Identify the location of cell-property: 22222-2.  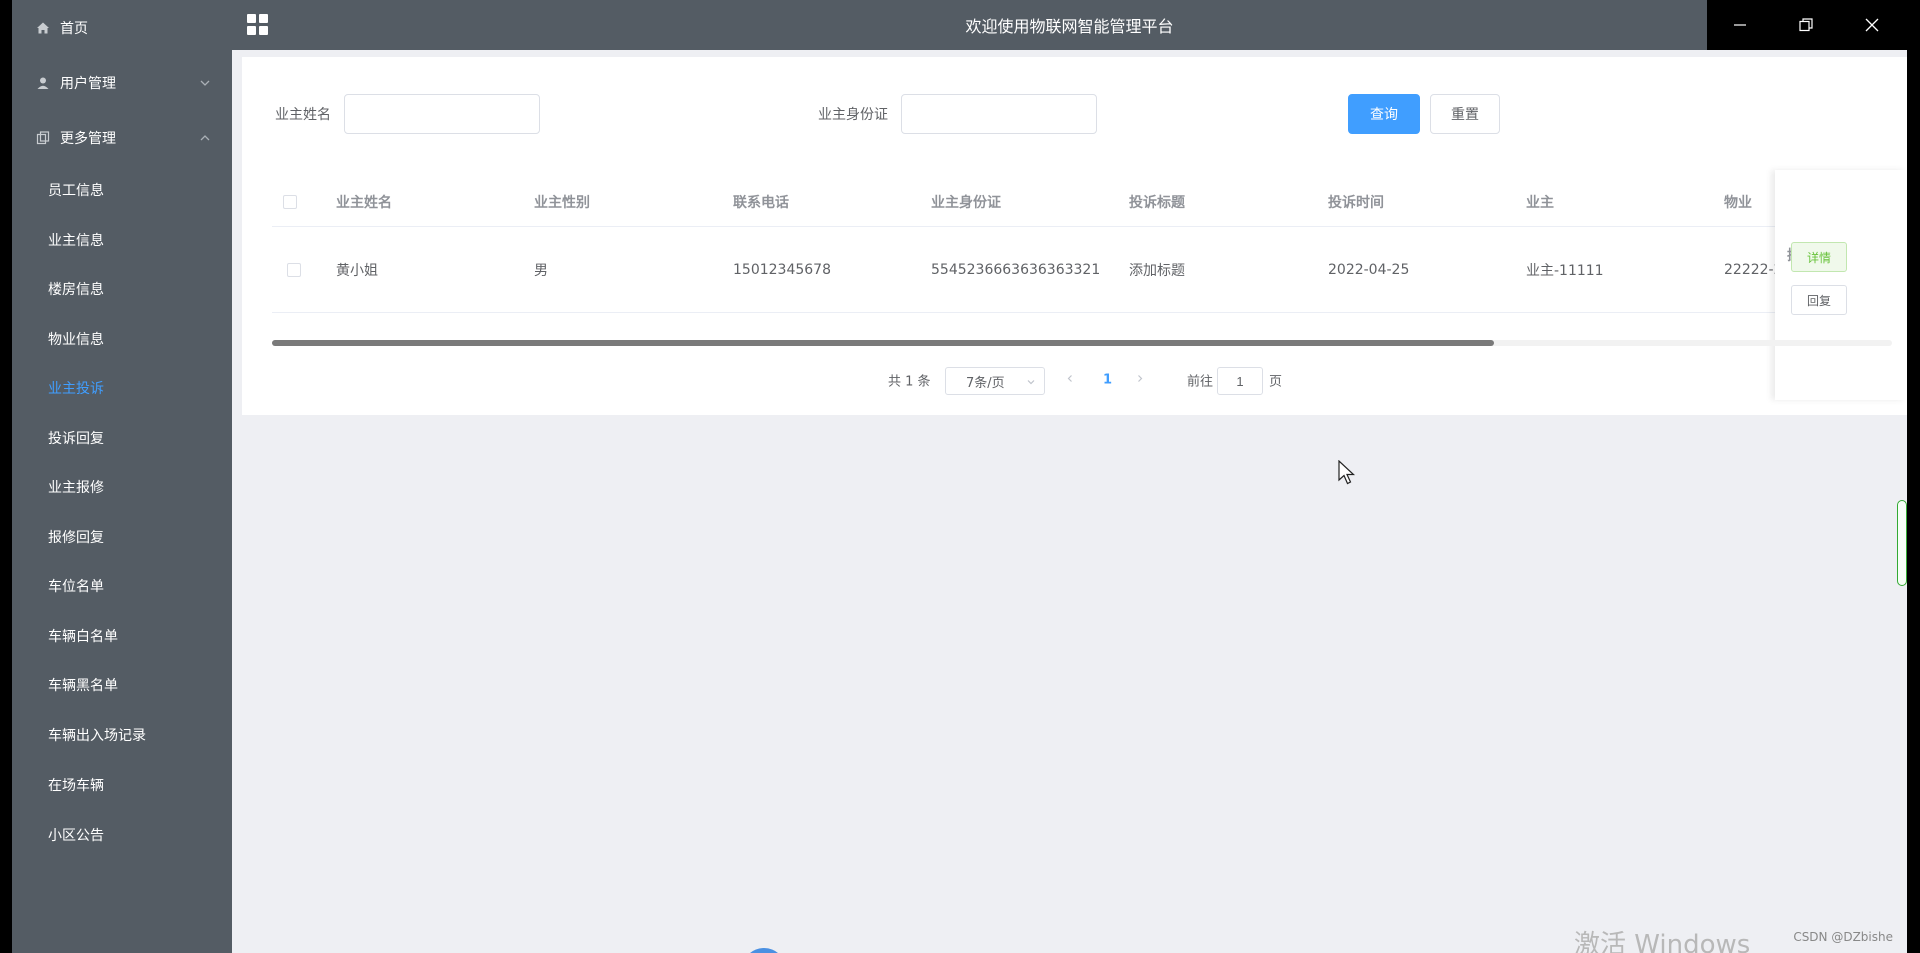
(1753, 270).